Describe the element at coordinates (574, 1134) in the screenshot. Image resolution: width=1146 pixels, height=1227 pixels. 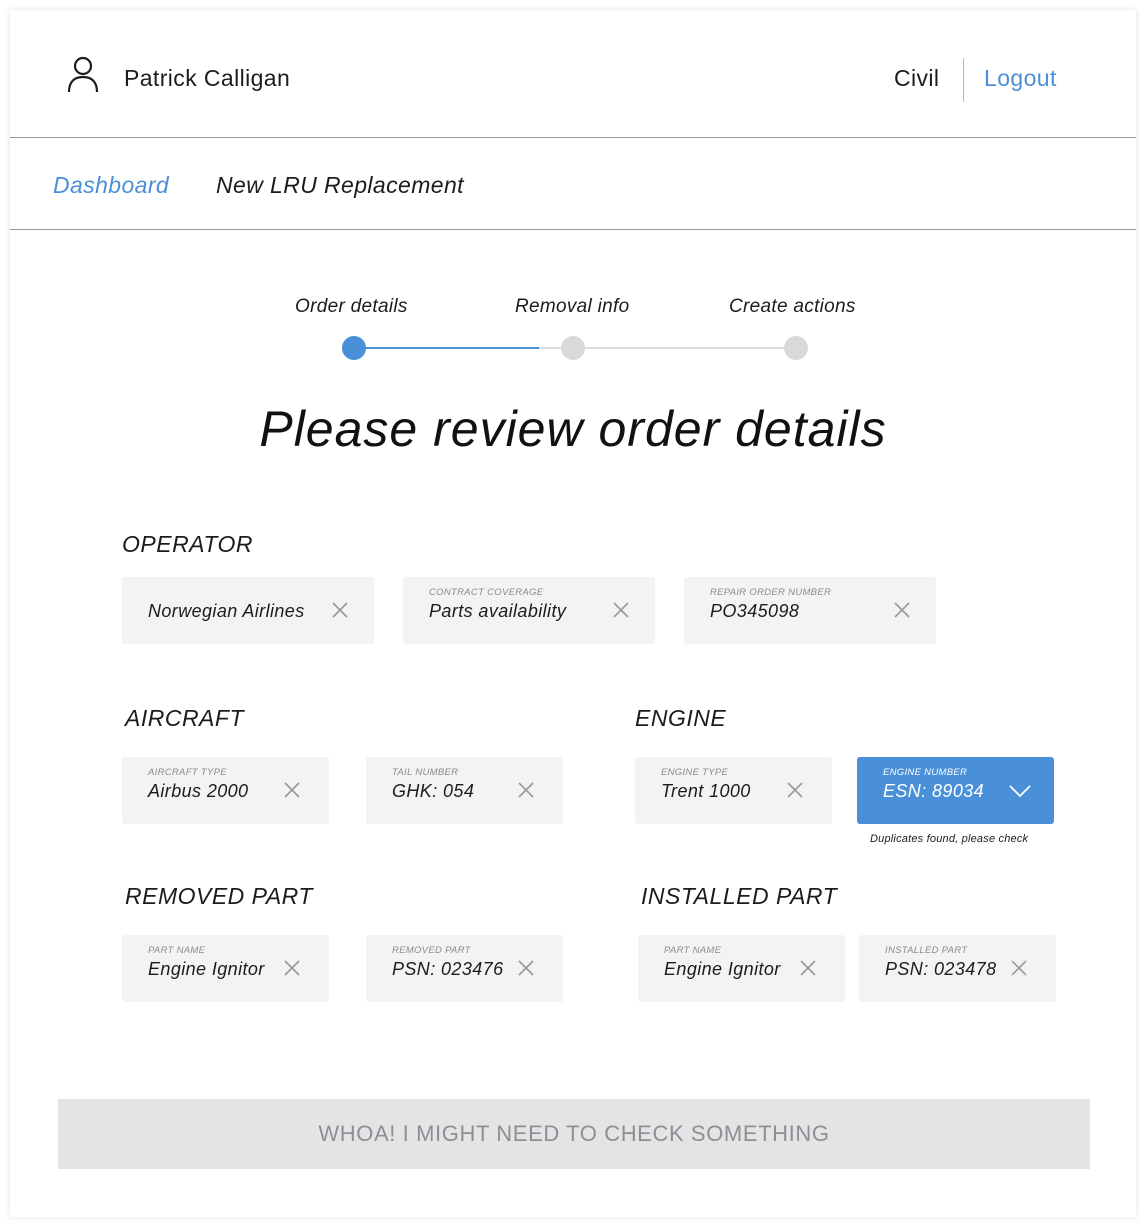
I see `check-something-button: WHOA! I MIGHT NEED TO CHECK SOMETHING` at that location.